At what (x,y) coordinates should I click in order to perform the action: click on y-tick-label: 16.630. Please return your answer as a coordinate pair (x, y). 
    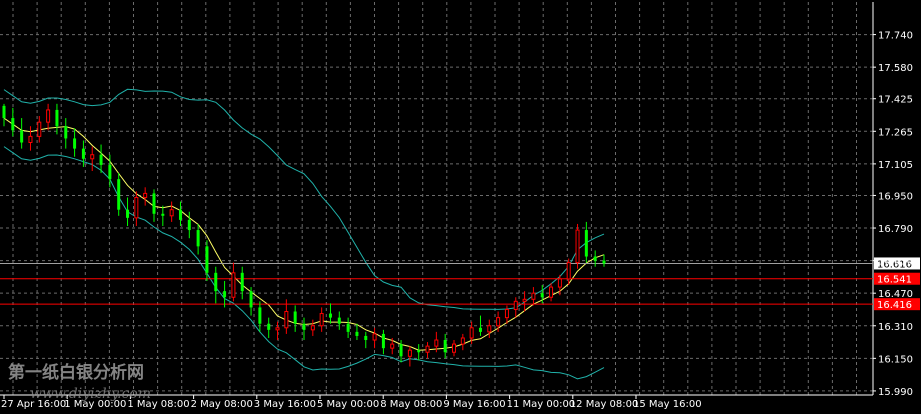
    Looking at the image, I should click on (895, 262).